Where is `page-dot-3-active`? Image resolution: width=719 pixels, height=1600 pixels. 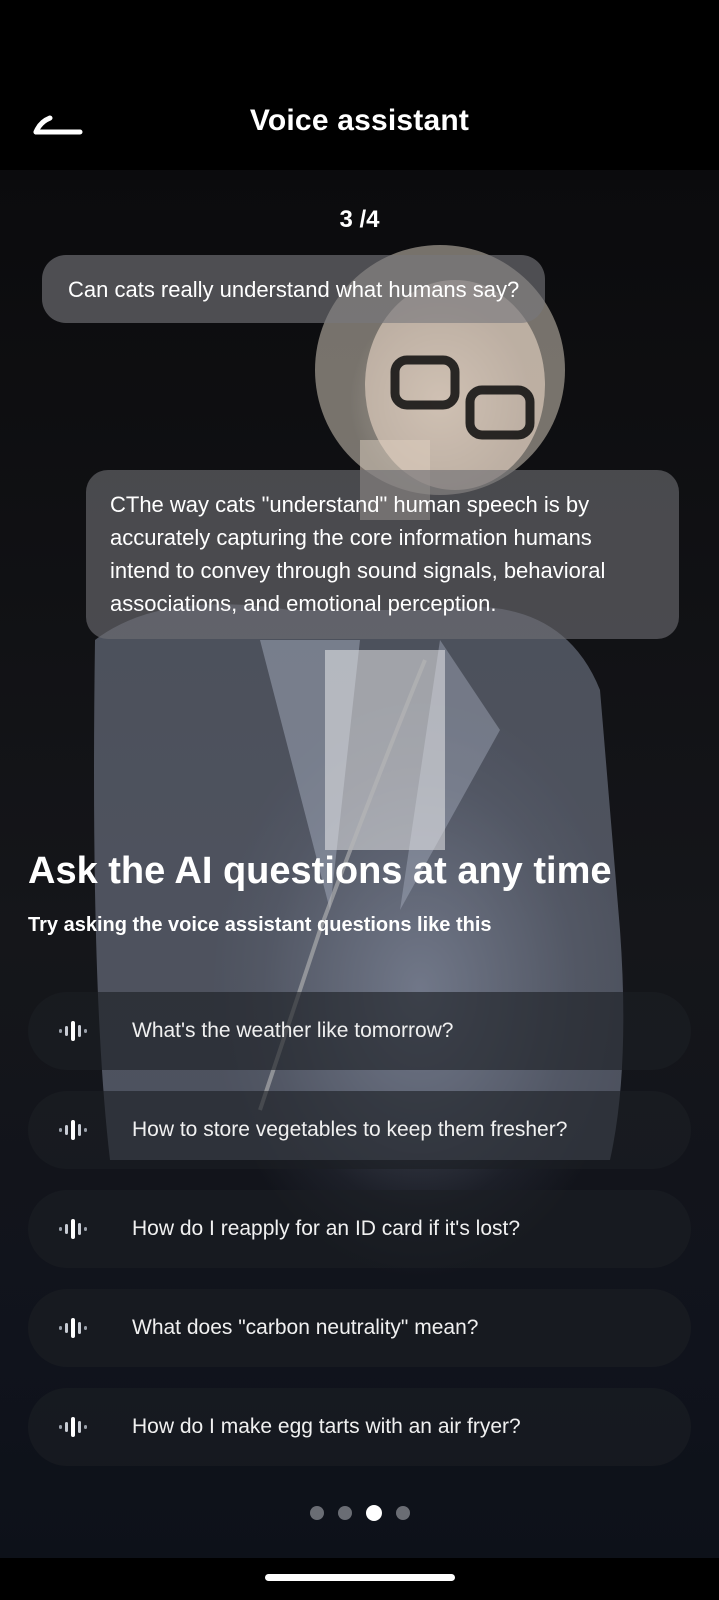 page-dot-3-active is located at coordinates (373, 1513).